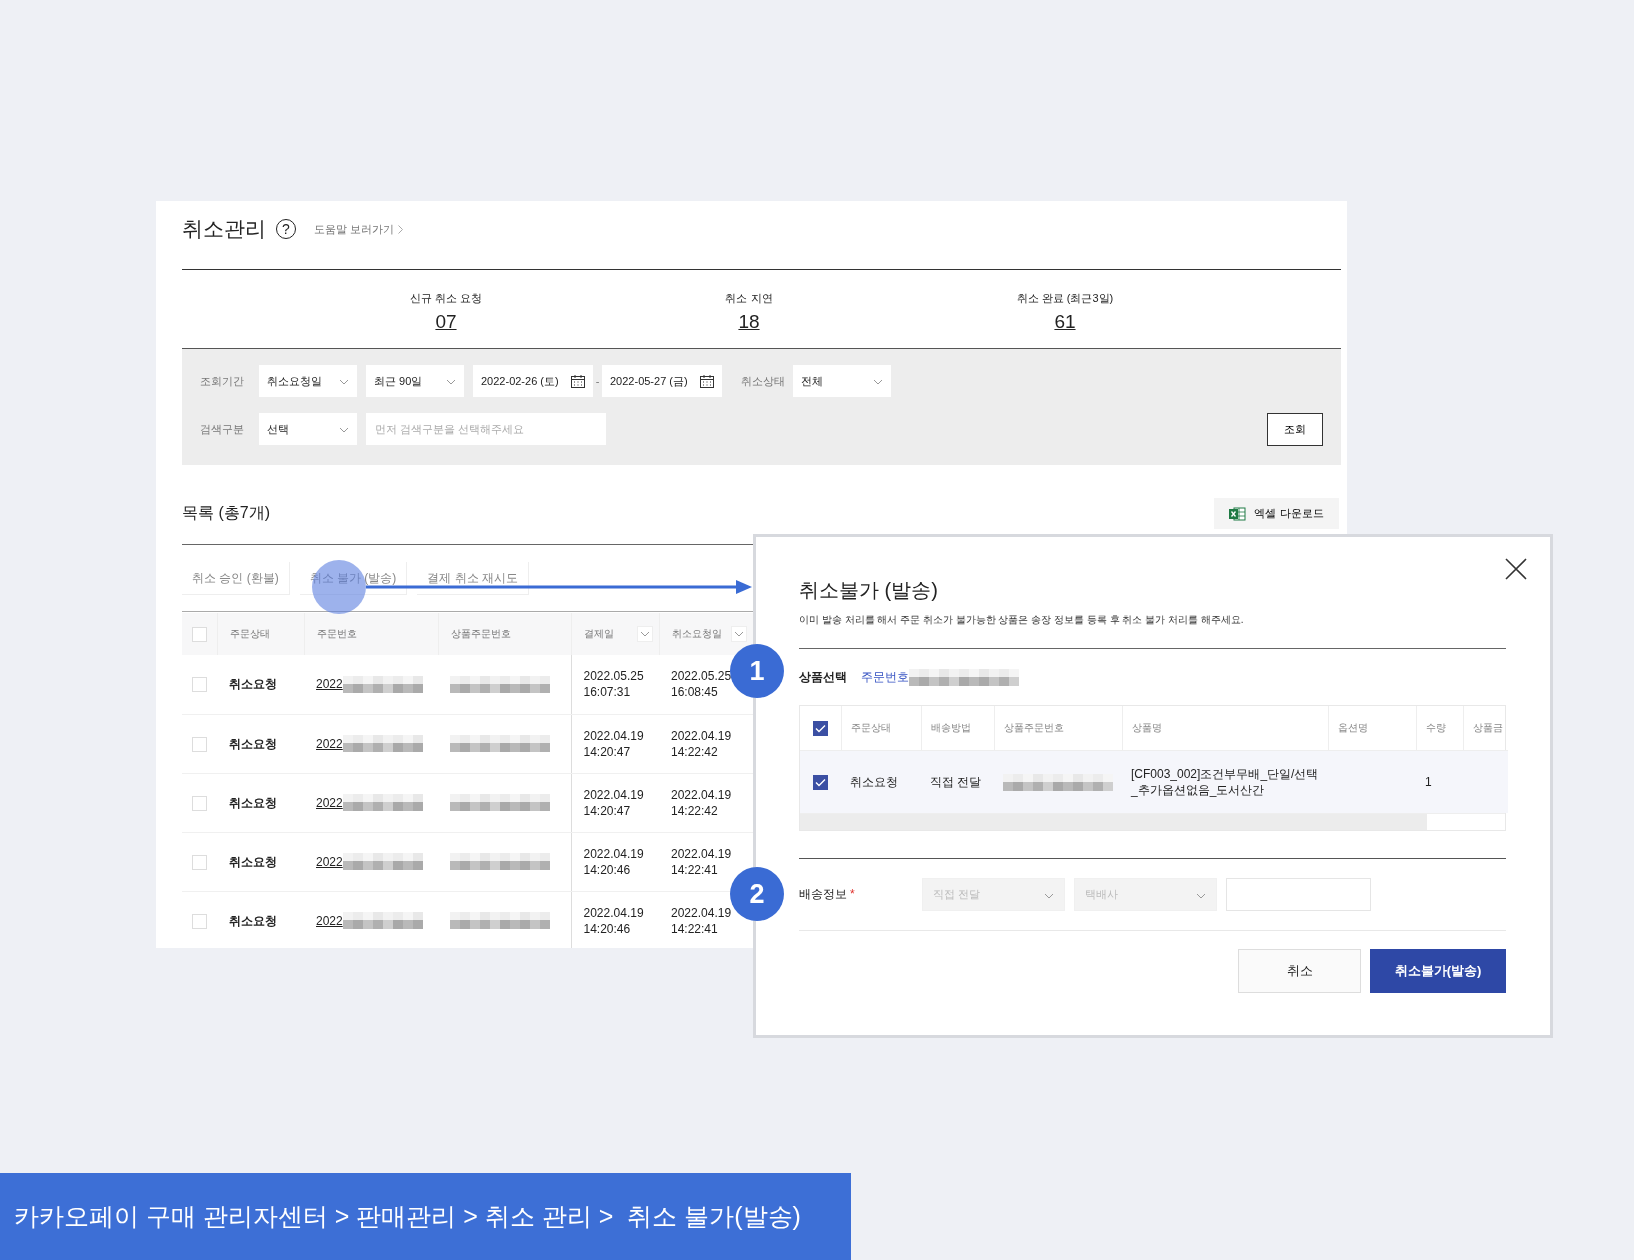 Image resolution: width=1634 pixels, height=1260 pixels. What do you see at coordinates (308, 381) in the screenshot?
I see `date-type-dropdown: 취소요청일` at bounding box center [308, 381].